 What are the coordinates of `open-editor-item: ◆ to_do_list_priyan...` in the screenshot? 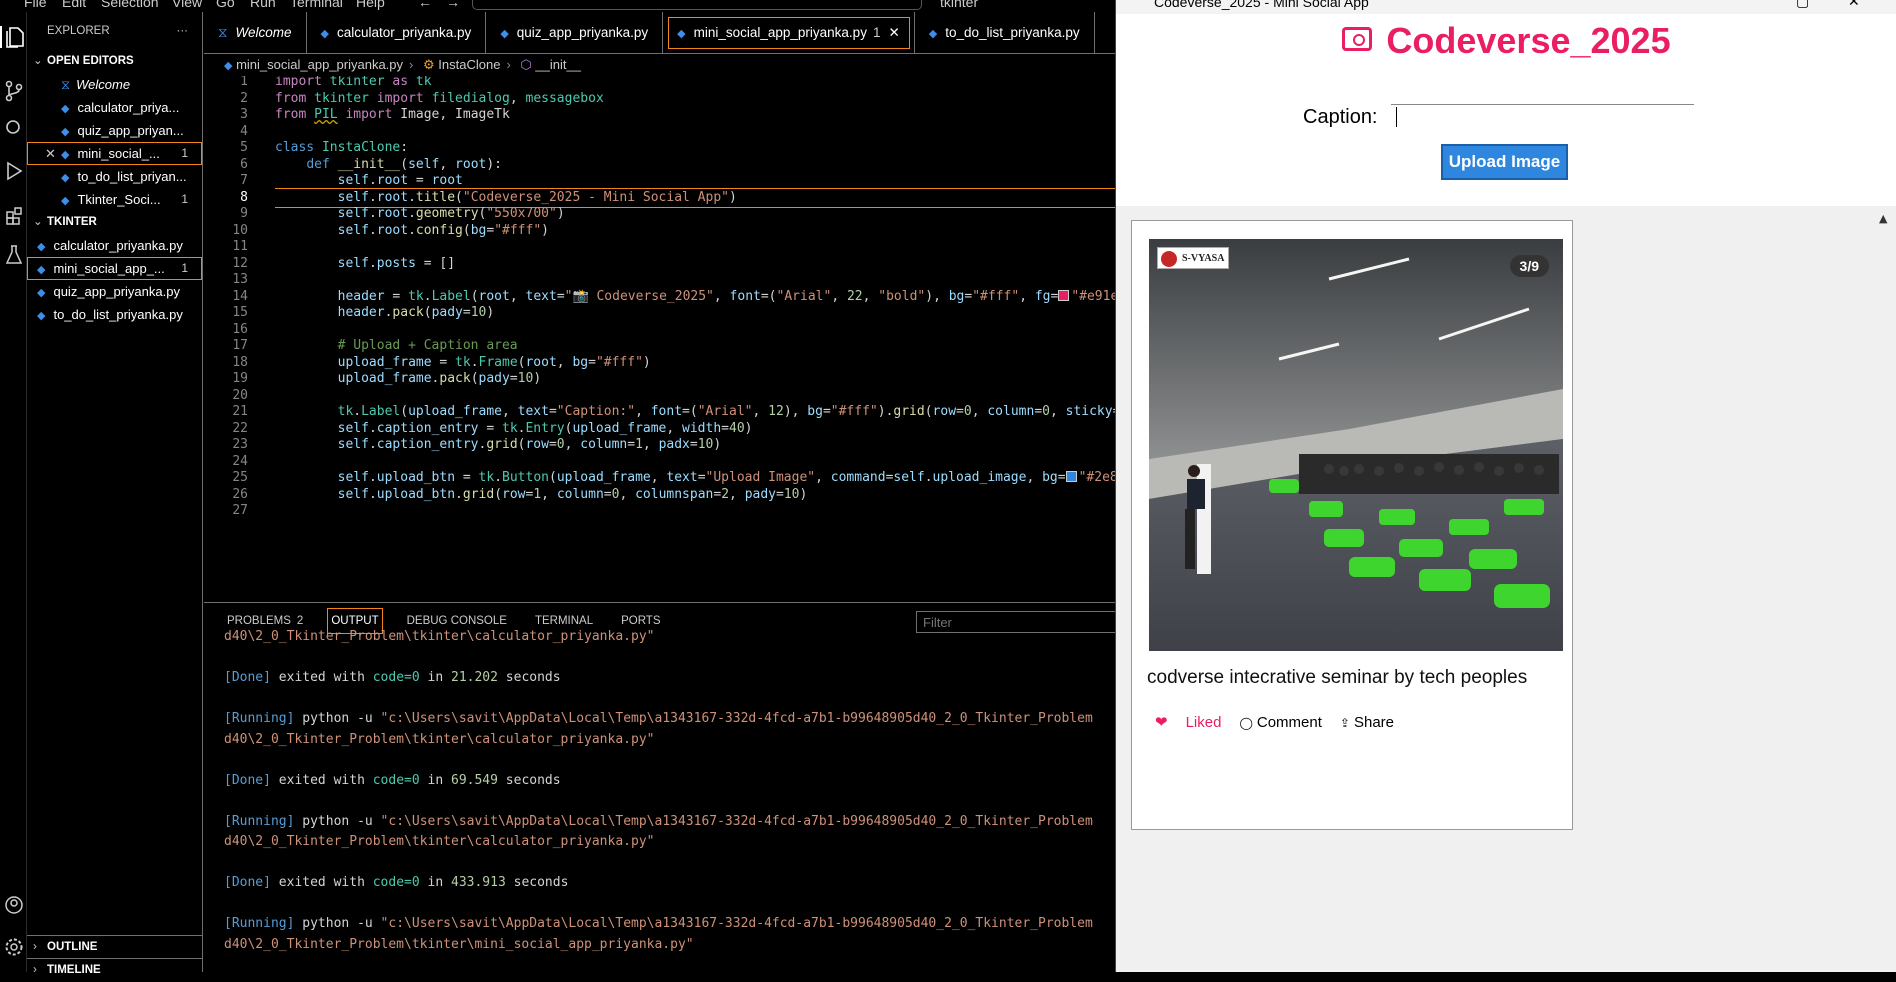 It's located at (114, 176).